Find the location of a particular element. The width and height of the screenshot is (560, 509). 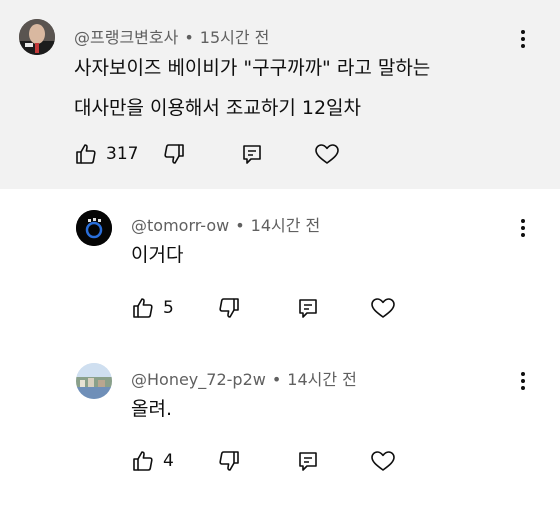

comment-text-line: 이거다 is located at coordinates (157, 255).